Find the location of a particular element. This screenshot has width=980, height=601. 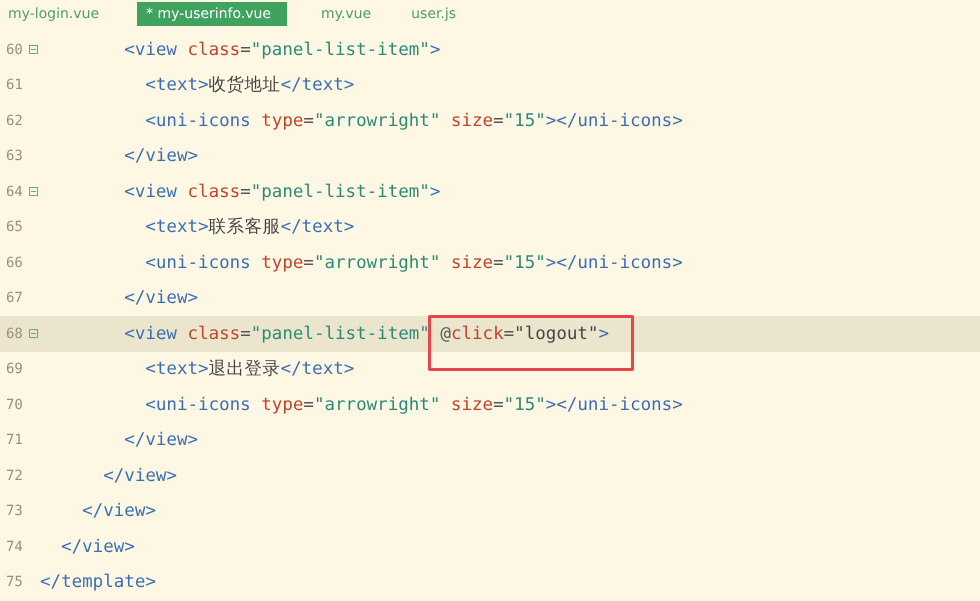

line-number: 68 is located at coordinates (14, 334).